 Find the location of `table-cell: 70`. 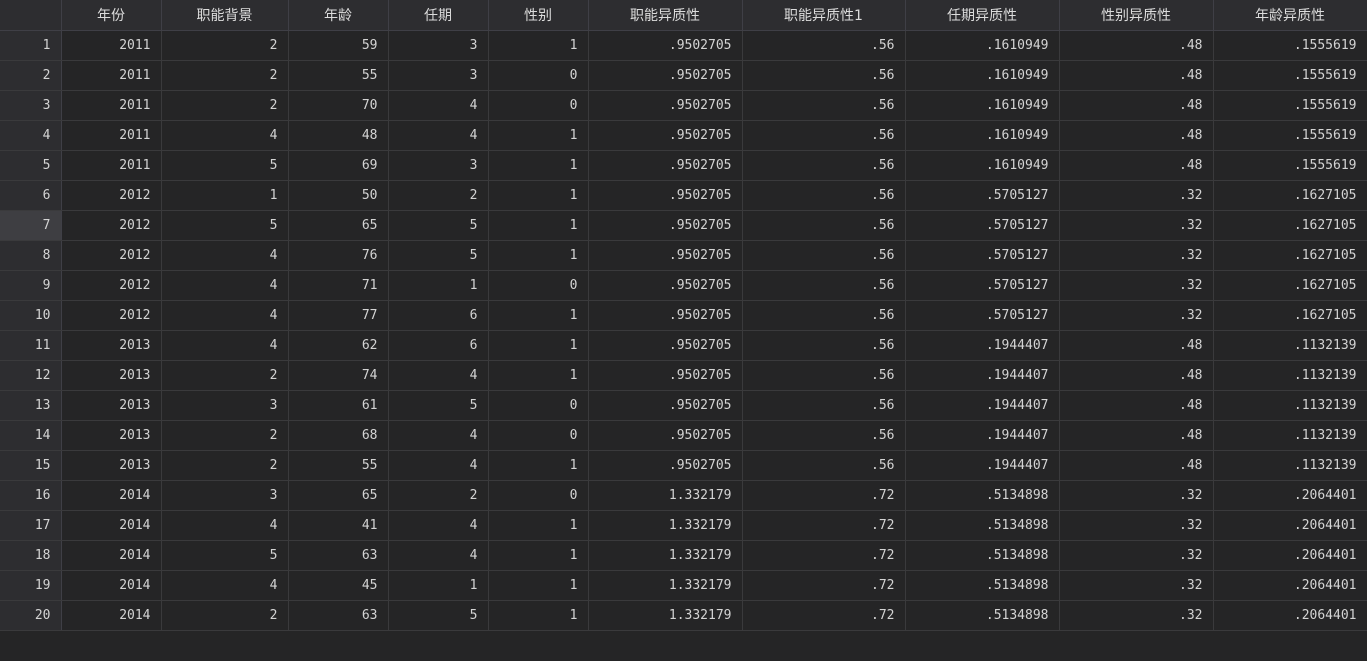

table-cell: 70 is located at coordinates (338, 105).